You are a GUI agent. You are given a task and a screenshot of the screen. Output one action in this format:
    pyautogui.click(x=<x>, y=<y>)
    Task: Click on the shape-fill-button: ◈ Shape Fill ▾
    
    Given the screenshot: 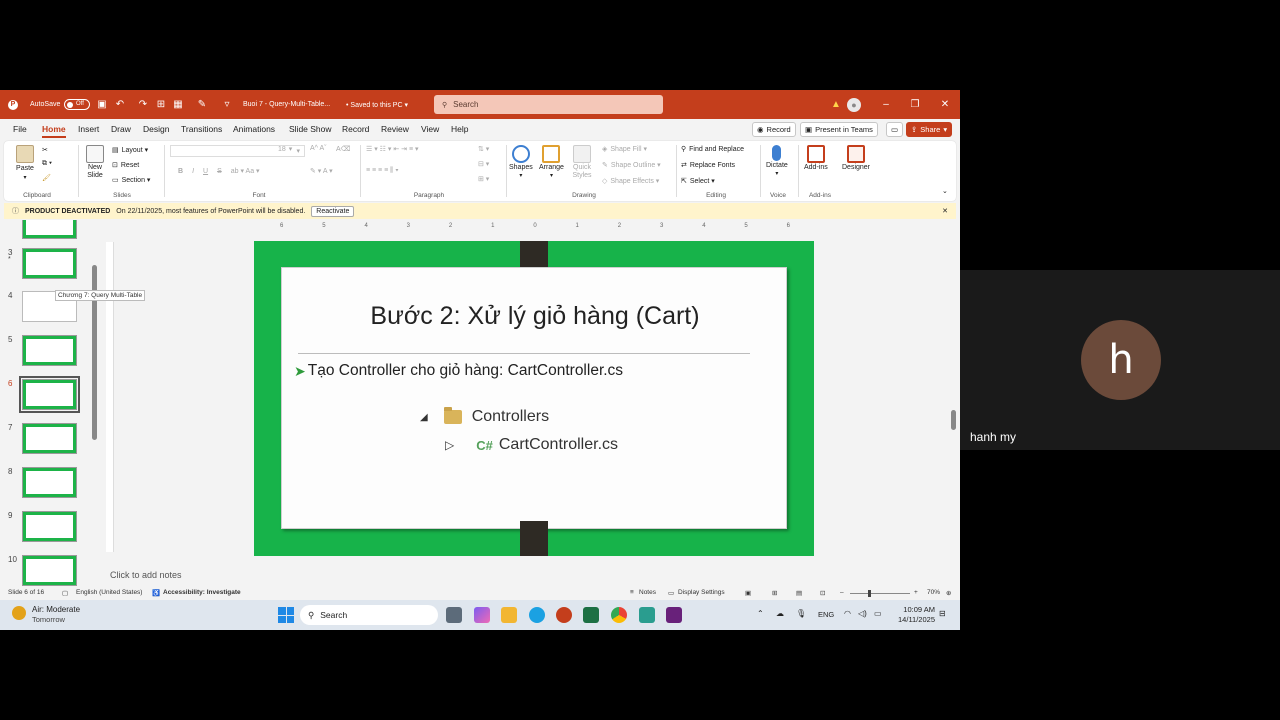 What is the action you would take?
    pyautogui.click(x=624, y=149)
    